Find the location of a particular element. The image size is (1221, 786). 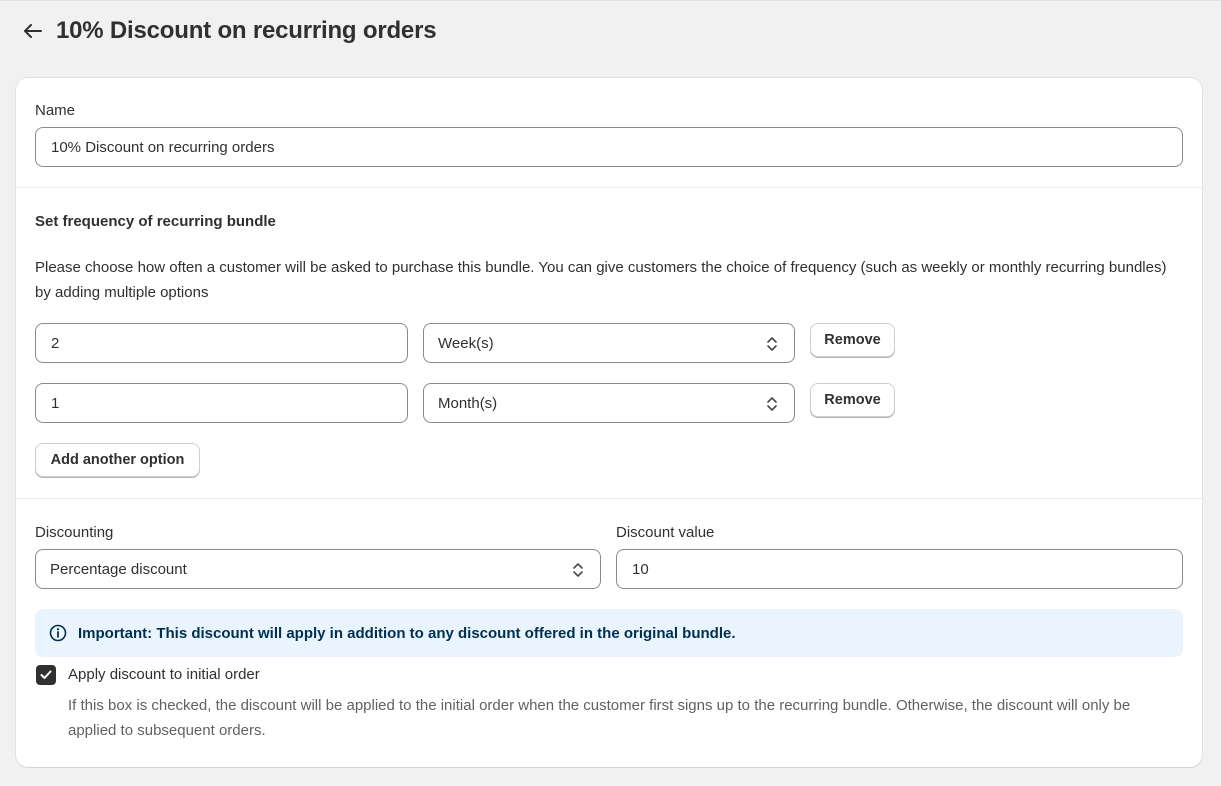

frequency-unit-select: Week(s) is located at coordinates (609, 343).